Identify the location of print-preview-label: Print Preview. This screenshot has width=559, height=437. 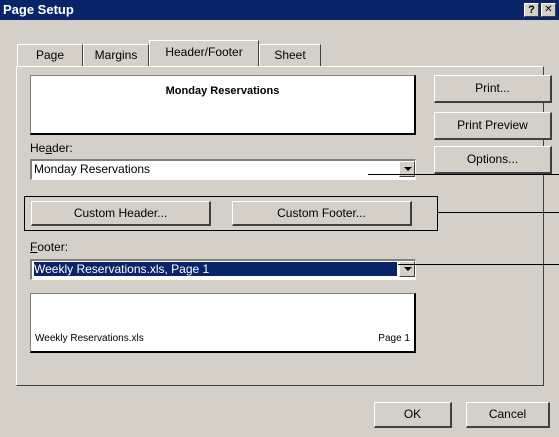
(492, 125).